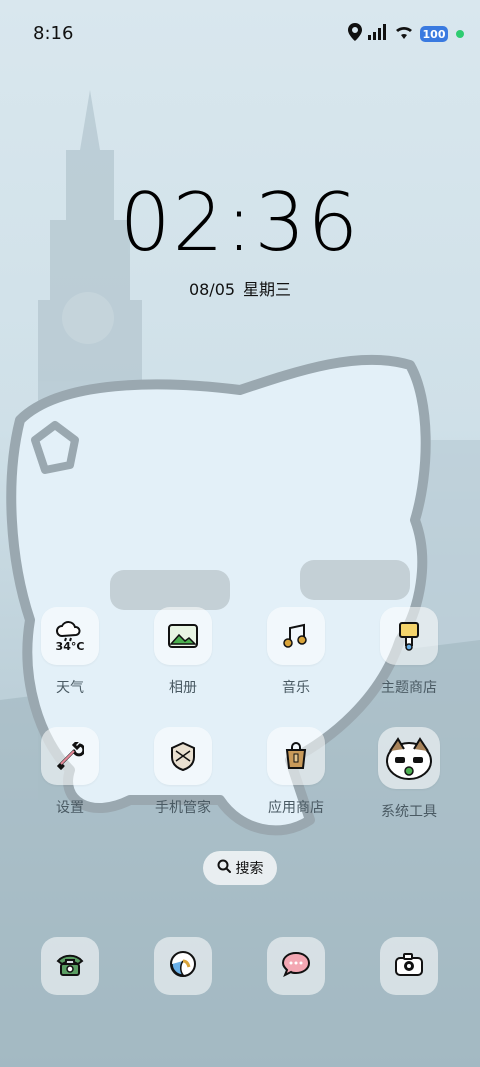 The width and height of the screenshot is (480, 1067). What do you see at coordinates (70, 688) in the screenshot?
I see `app-label: 天气` at bounding box center [70, 688].